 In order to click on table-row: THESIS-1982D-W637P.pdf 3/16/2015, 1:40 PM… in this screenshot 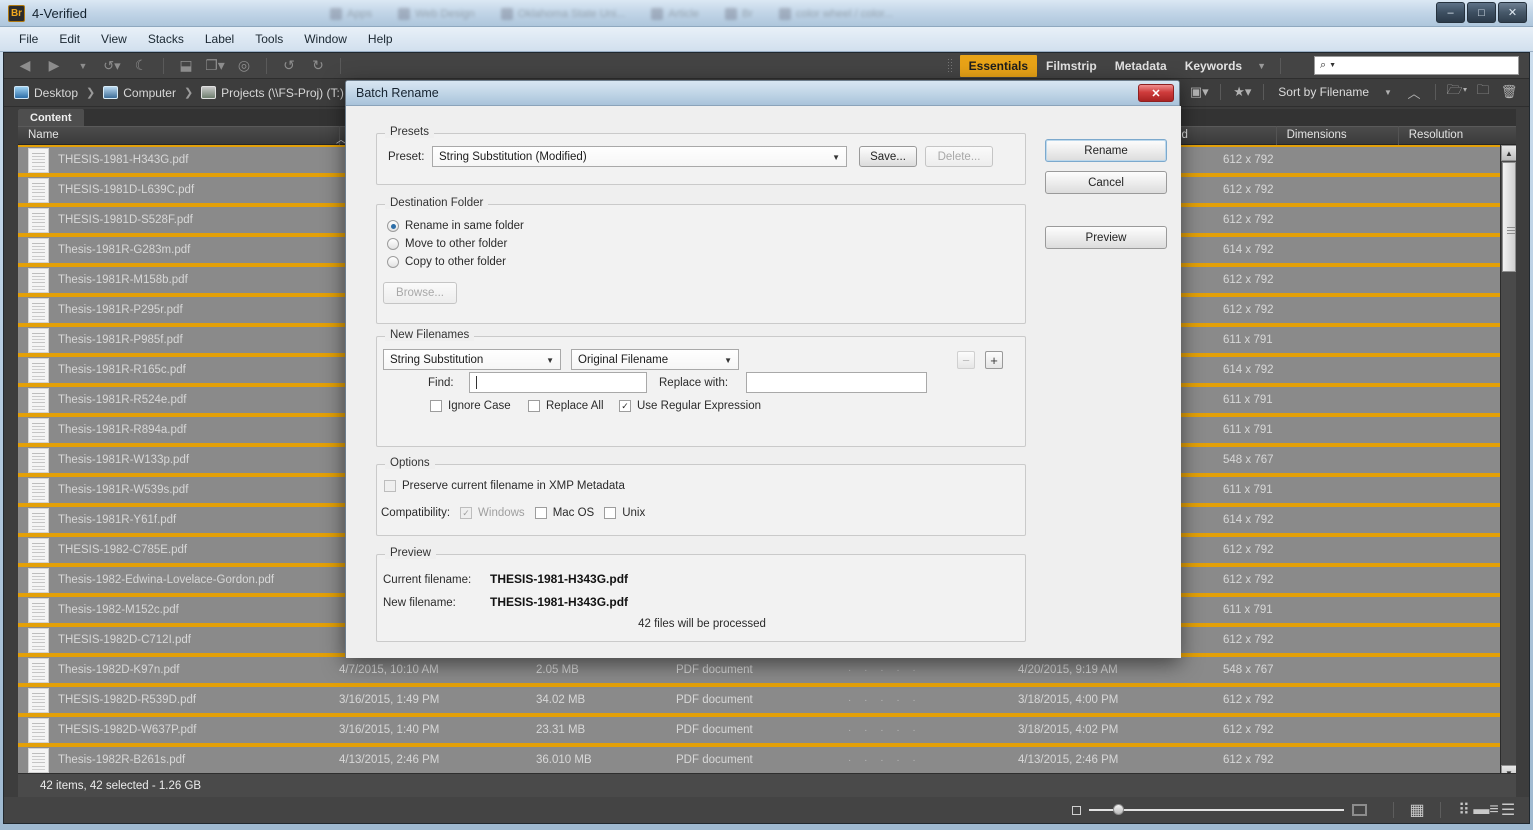, I will do `click(767, 730)`.